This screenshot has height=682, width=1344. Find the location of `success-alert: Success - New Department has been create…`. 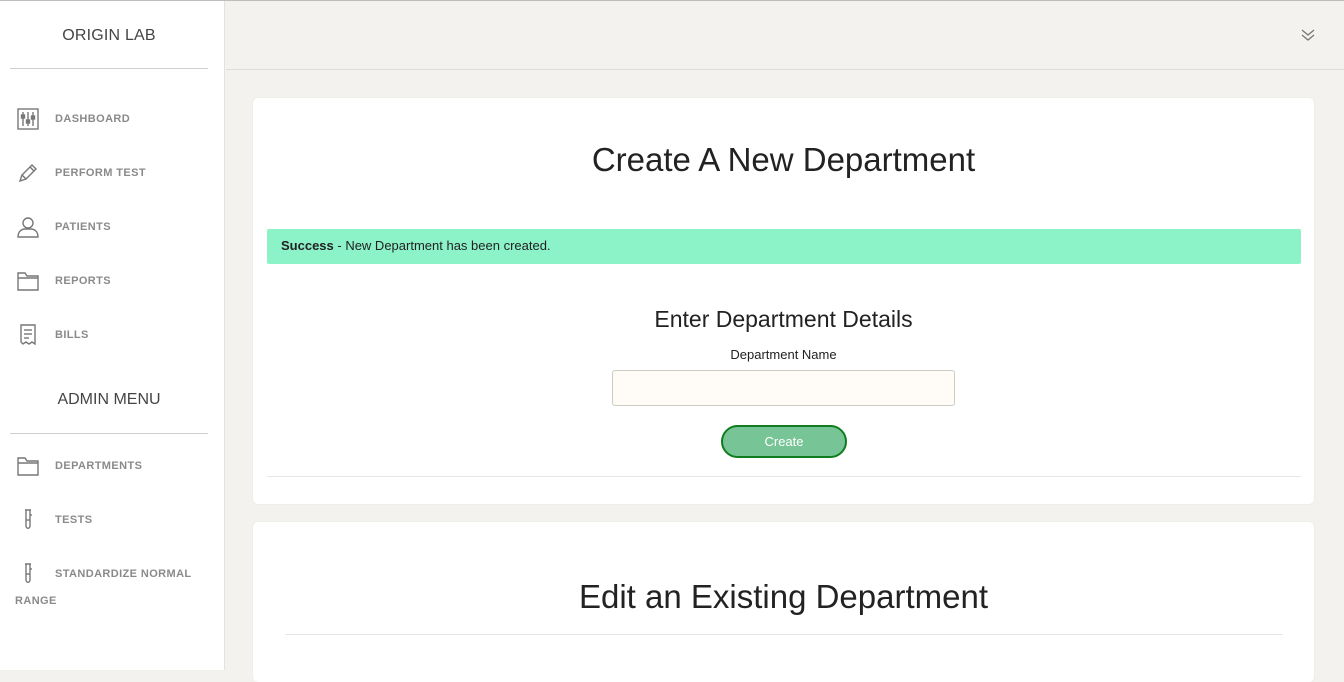

success-alert: Success - New Department has been create… is located at coordinates (784, 246).